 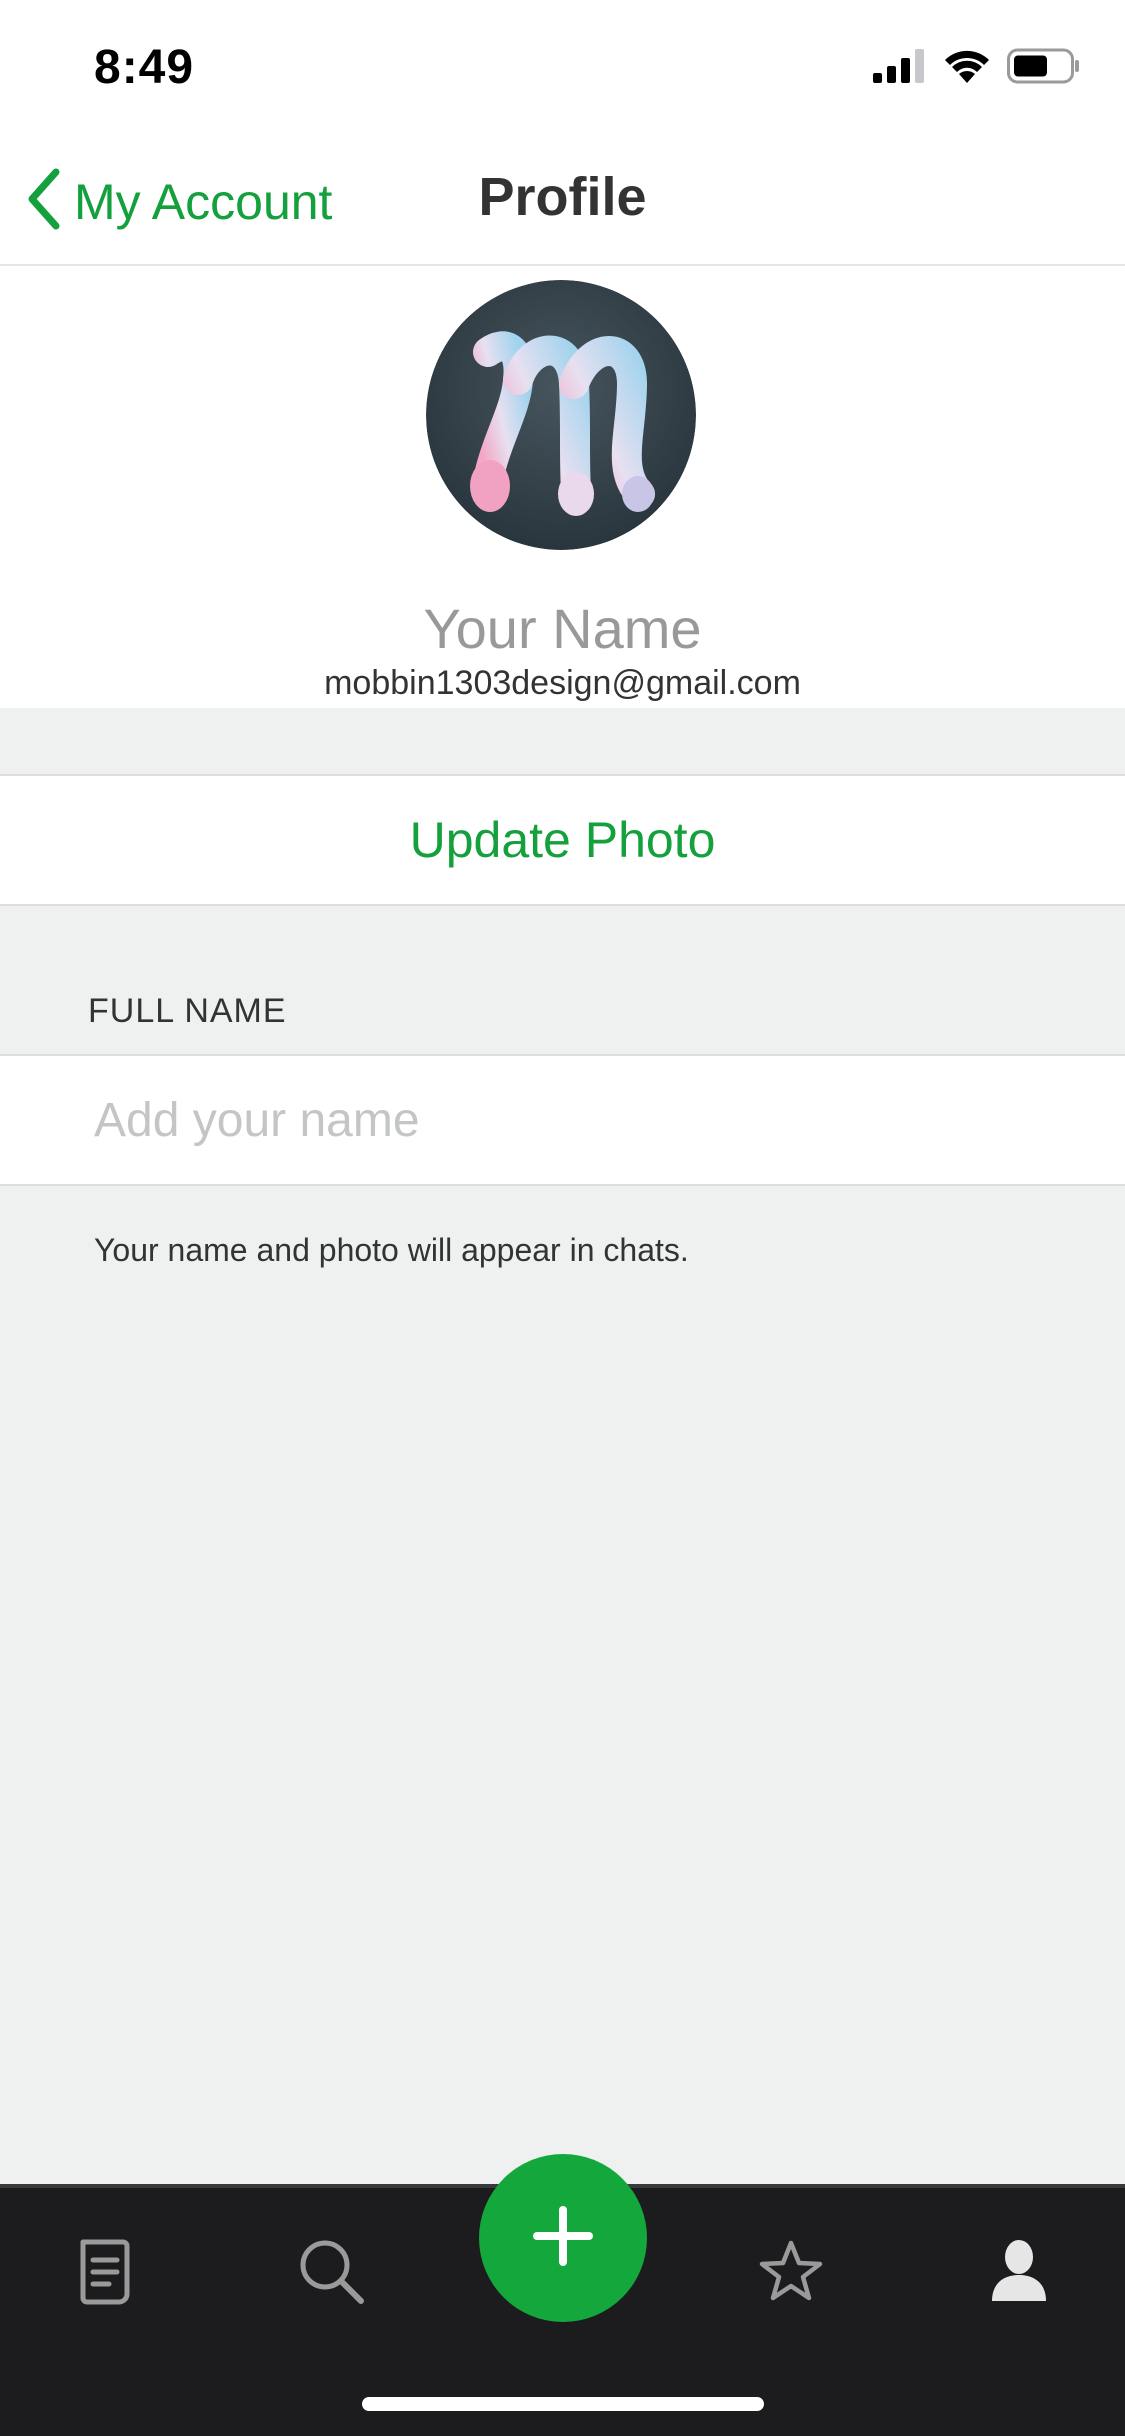 What do you see at coordinates (584, 1120) in the screenshot?
I see `full-name-input` at bounding box center [584, 1120].